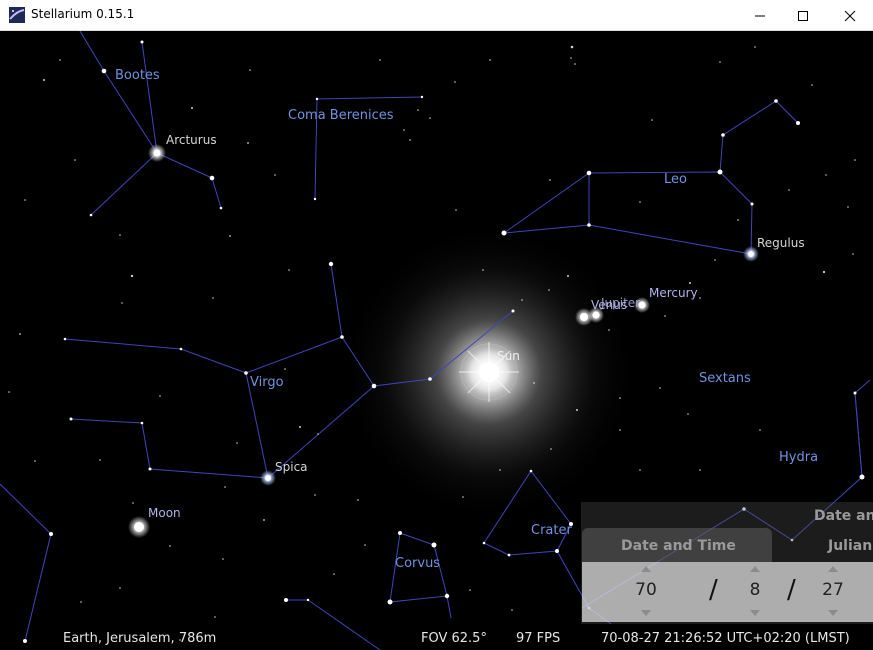 The image size is (873, 650). I want to click on constellation-label-bootes: Bootes, so click(137, 75).